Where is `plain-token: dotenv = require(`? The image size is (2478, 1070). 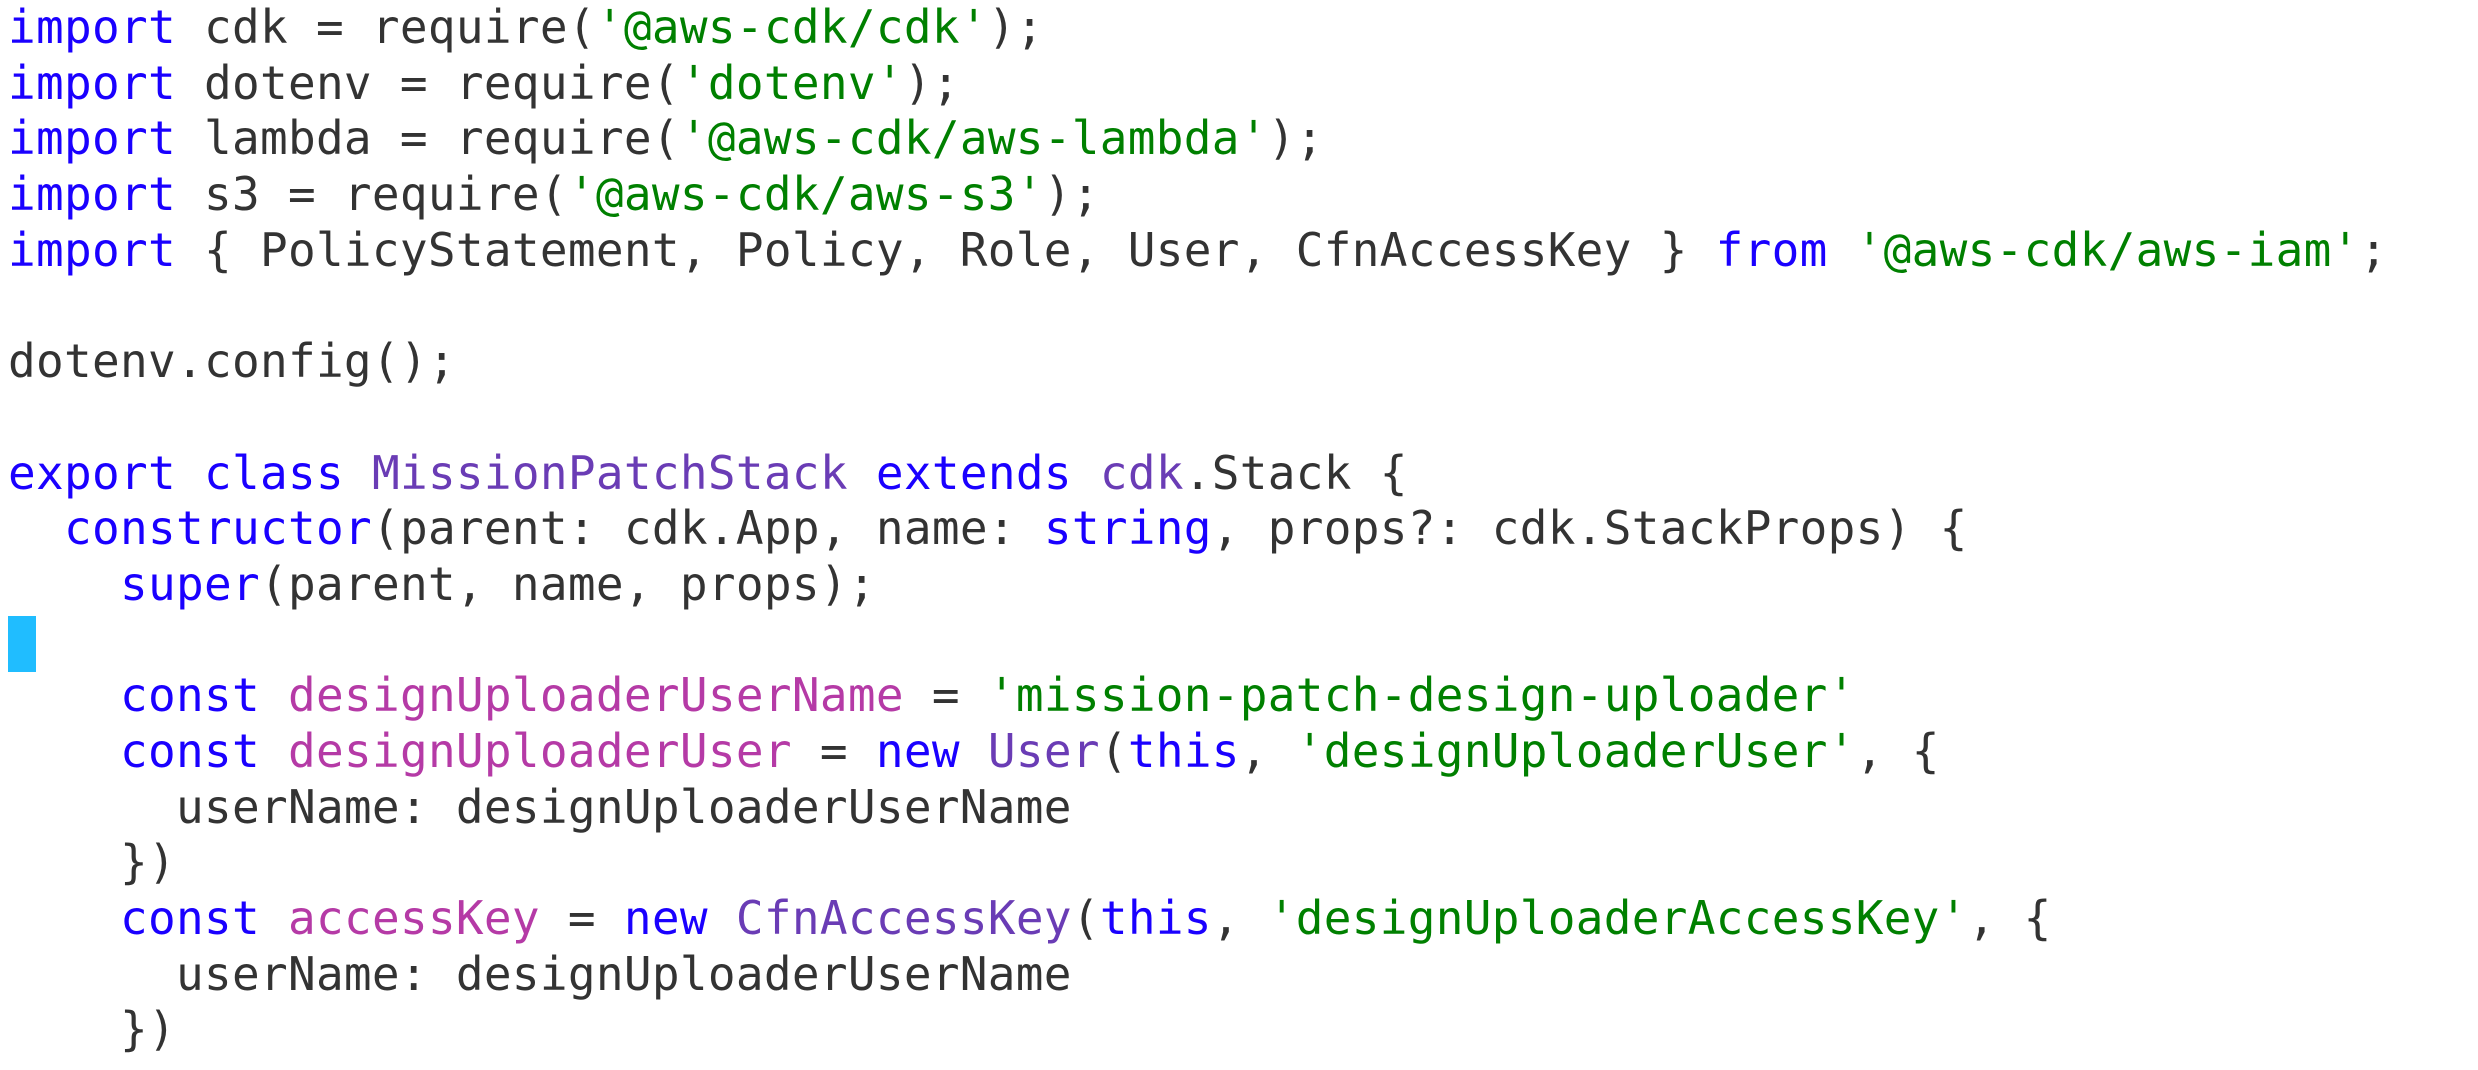 plain-token: dotenv = require( is located at coordinates (427, 82).